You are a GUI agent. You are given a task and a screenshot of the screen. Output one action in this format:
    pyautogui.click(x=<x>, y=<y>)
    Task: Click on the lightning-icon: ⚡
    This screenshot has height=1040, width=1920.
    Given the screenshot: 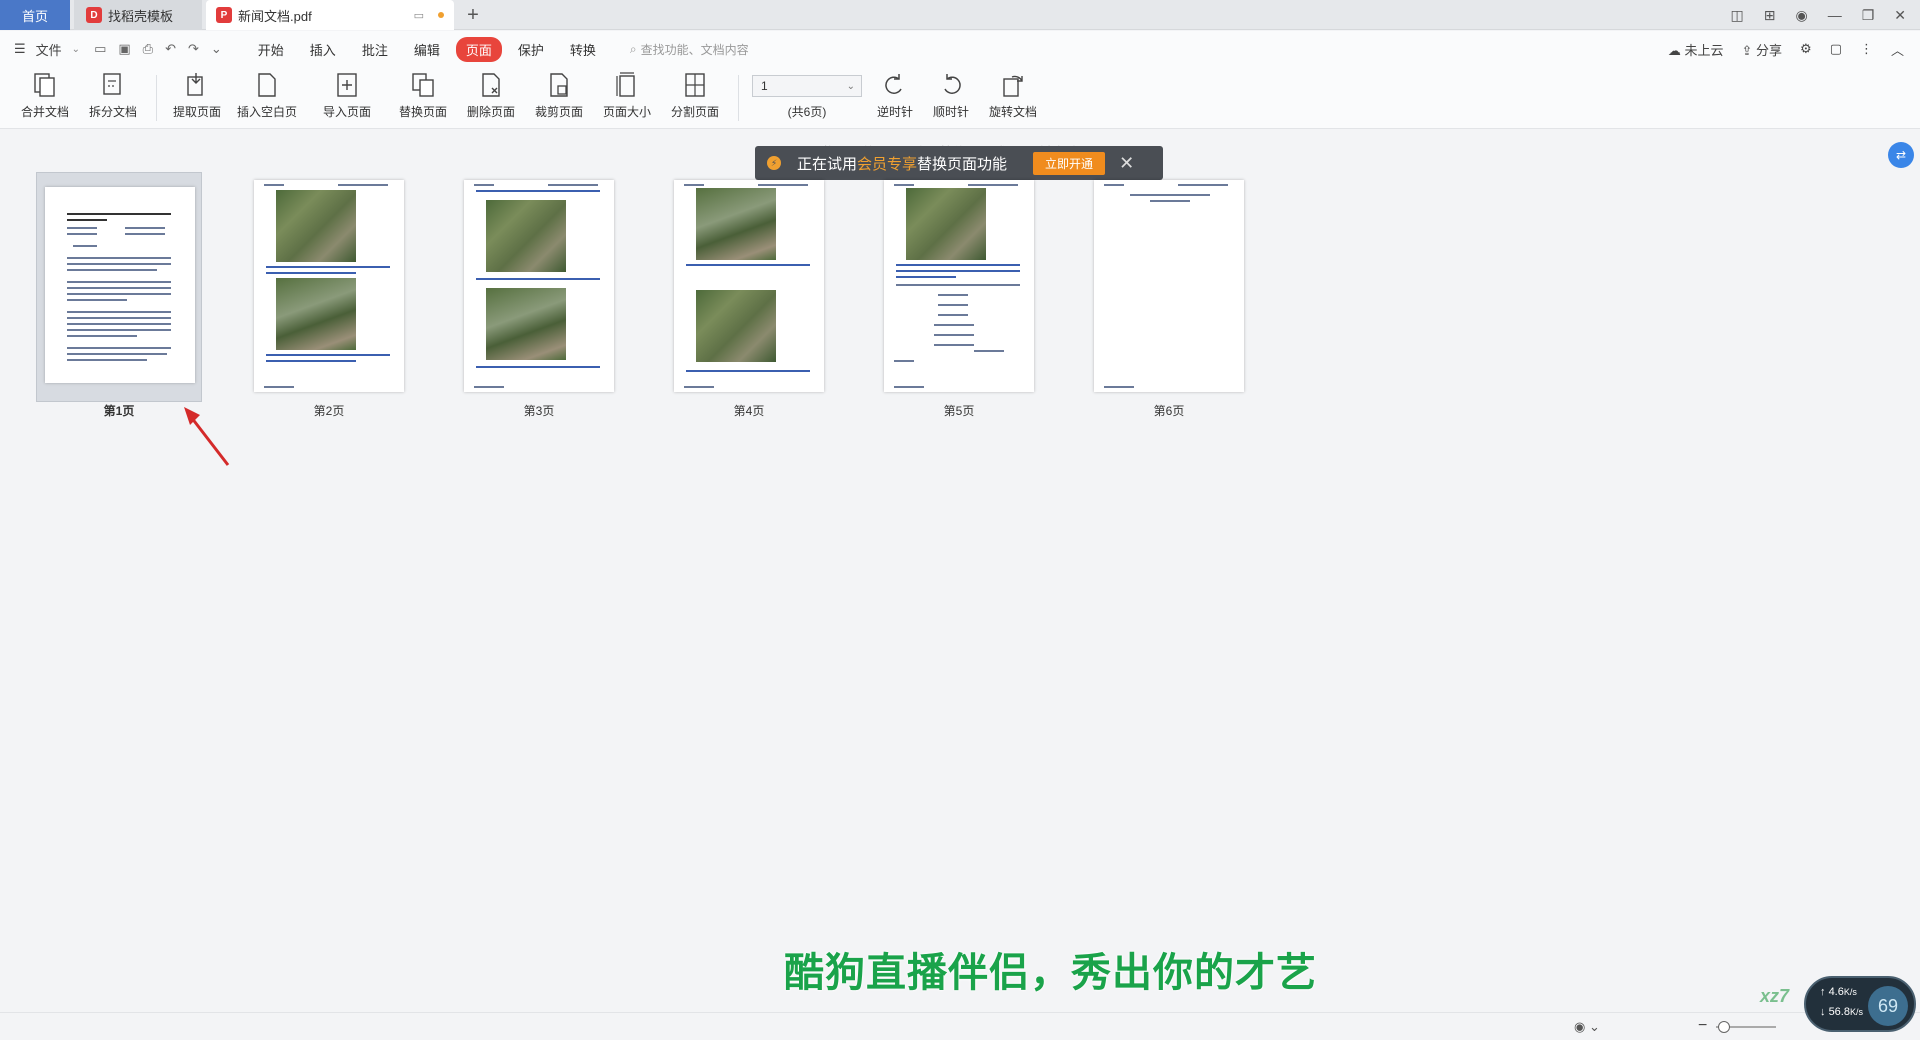 What is the action you would take?
    pyautogui.click(x=774, y=163)
    